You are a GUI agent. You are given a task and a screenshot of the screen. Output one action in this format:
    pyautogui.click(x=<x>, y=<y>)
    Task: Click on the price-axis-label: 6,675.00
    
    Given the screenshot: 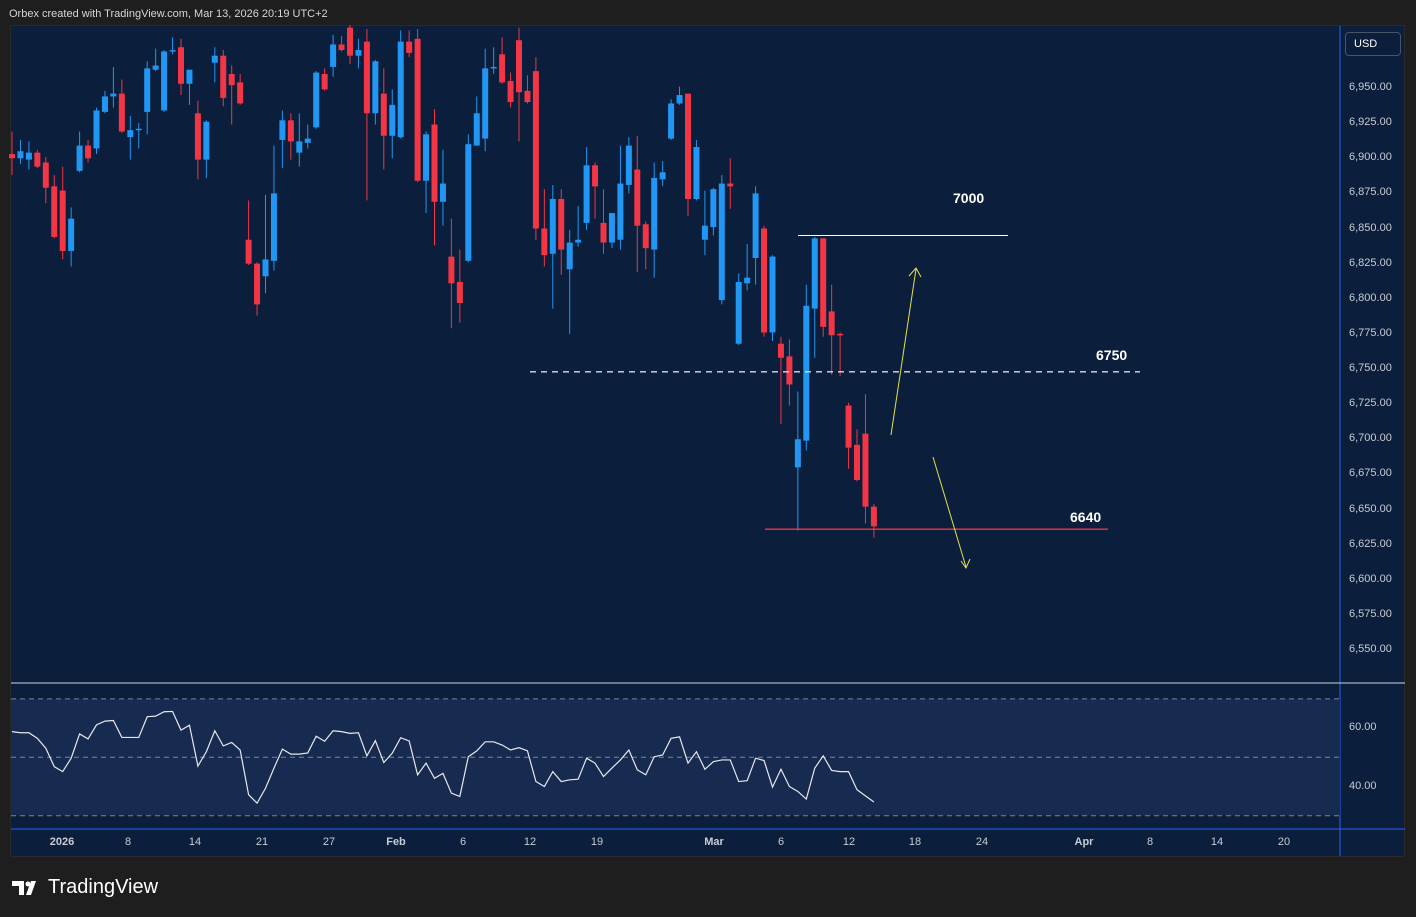 What is the action you would take?
    pyautogui.click(x=1370, y=473)
    